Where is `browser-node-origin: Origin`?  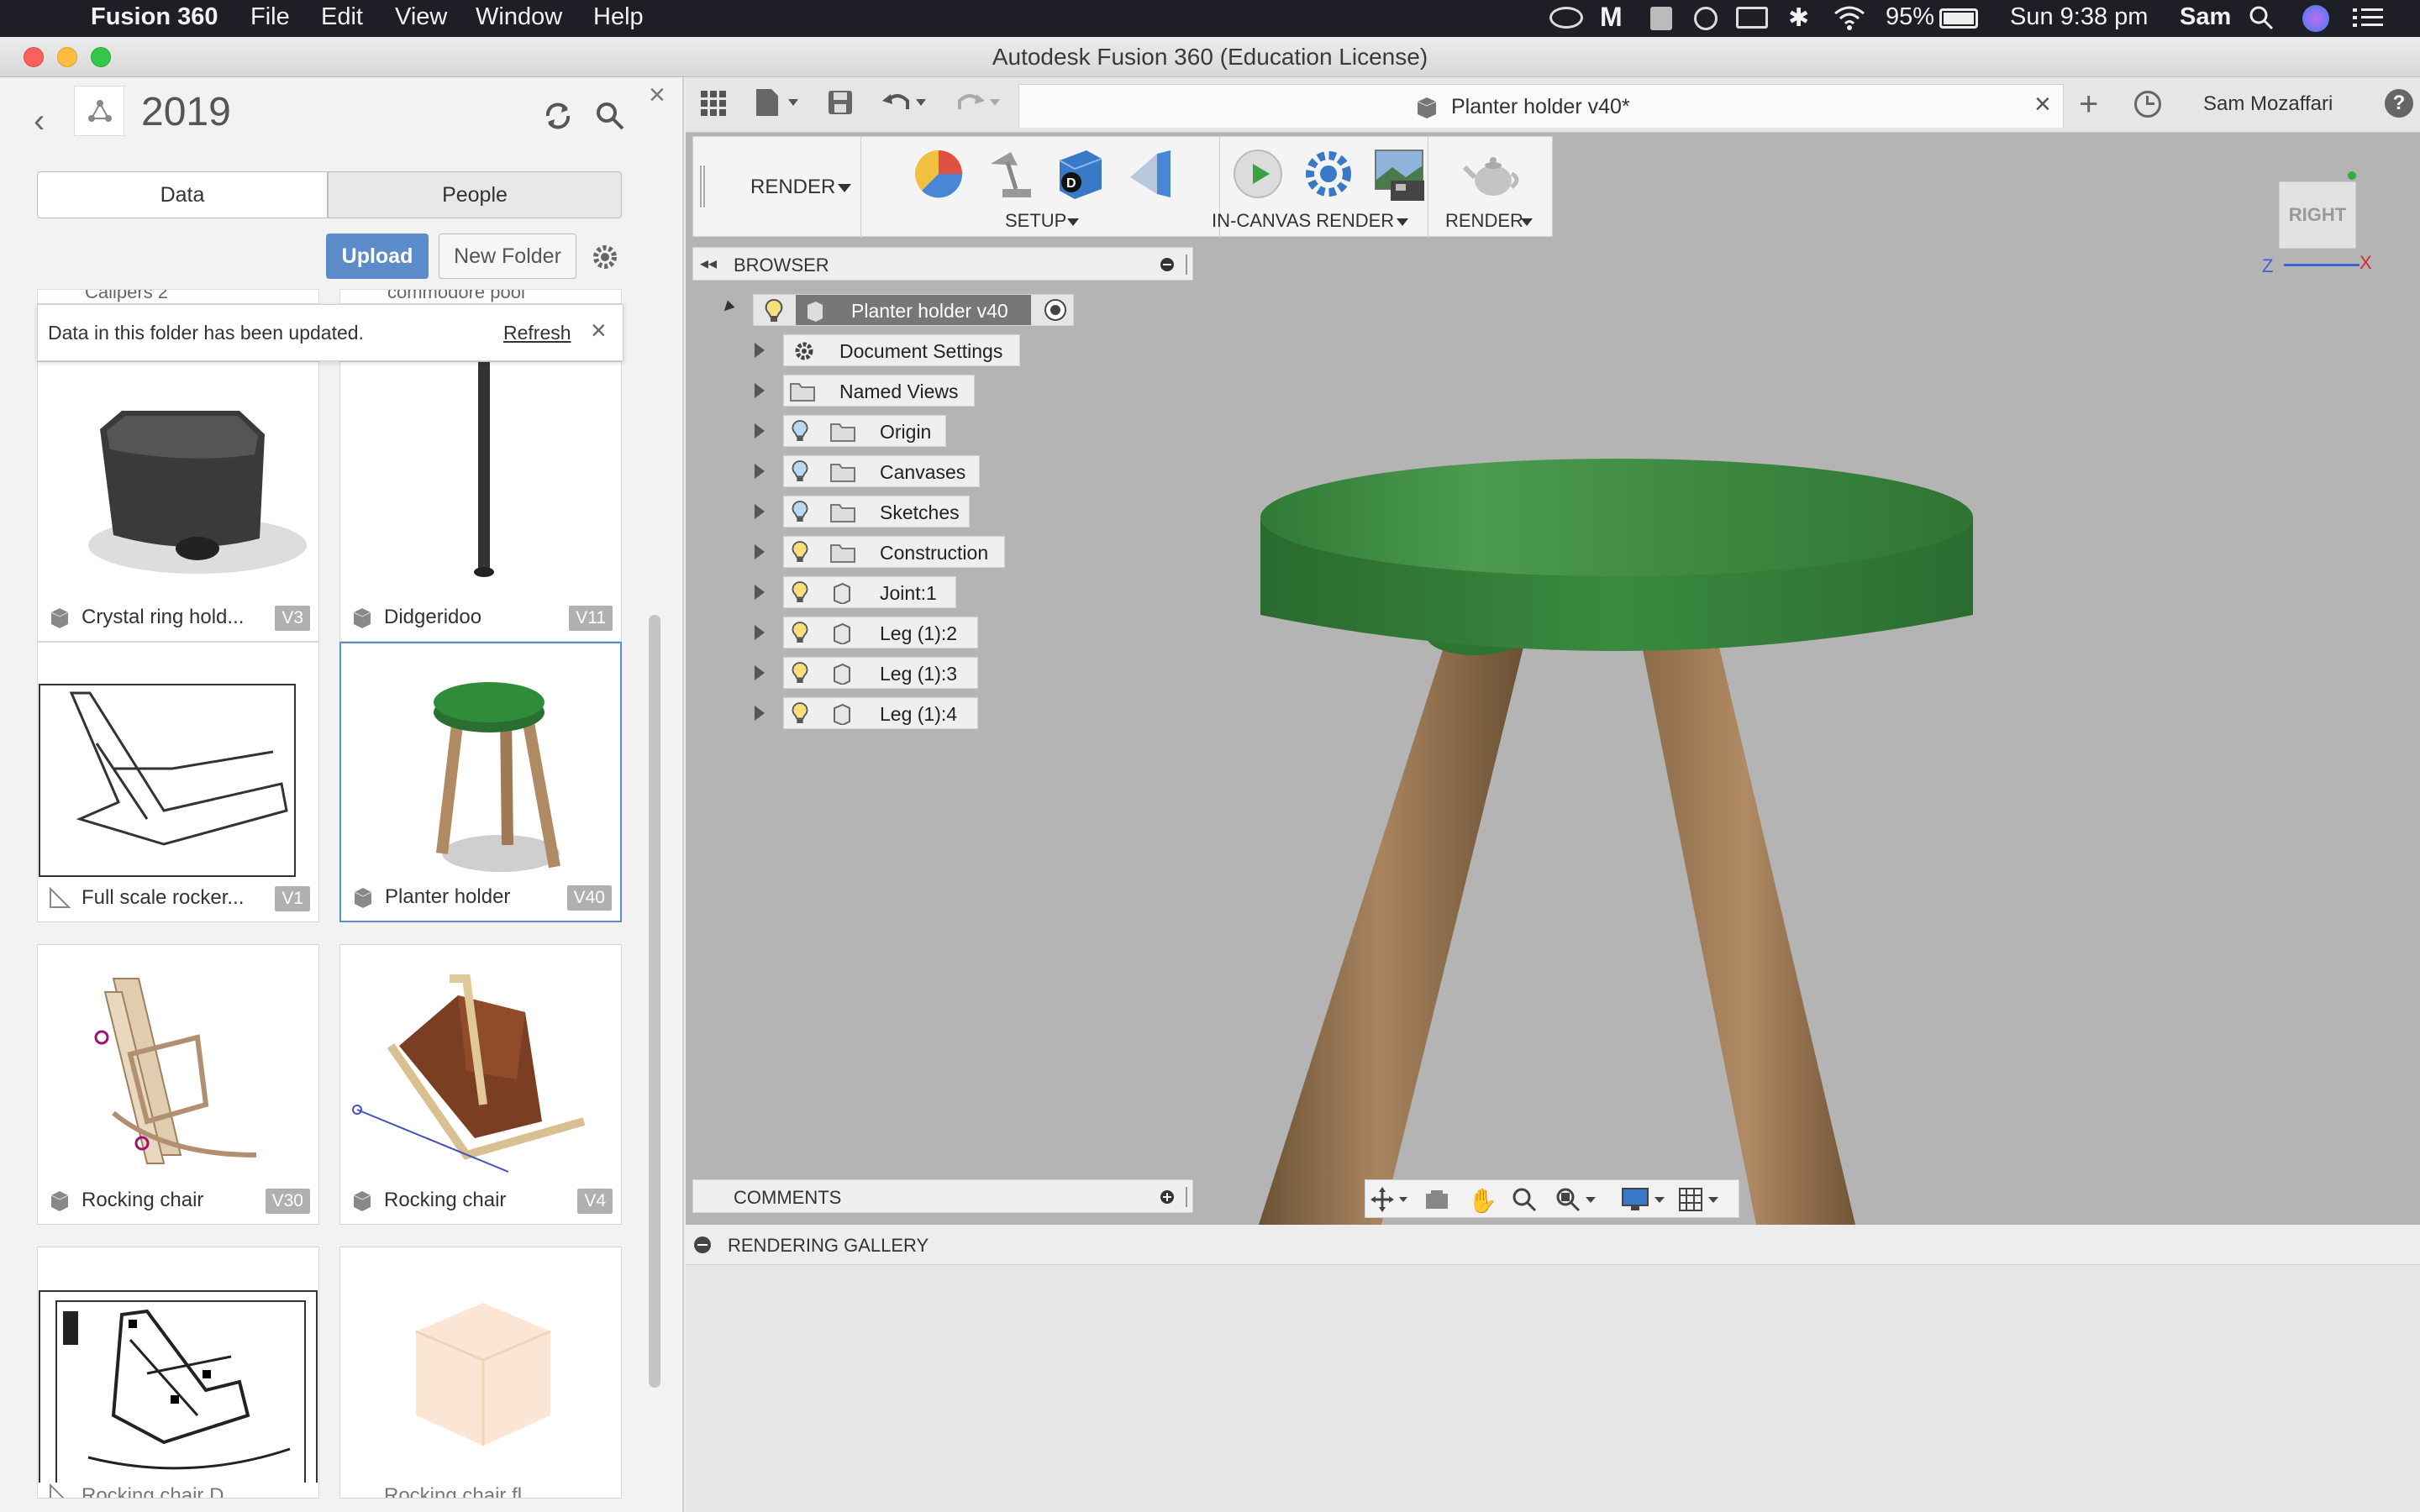 browser-node-origin: Origin is located at coordinates (865, 431).